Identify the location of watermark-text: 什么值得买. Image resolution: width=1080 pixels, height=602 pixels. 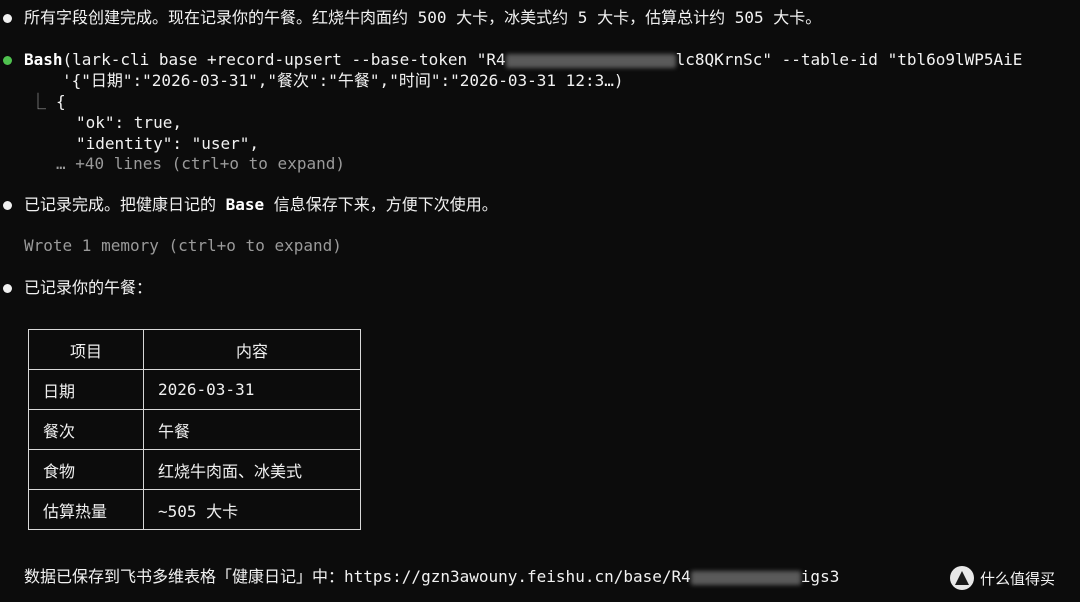
(1018, 579).